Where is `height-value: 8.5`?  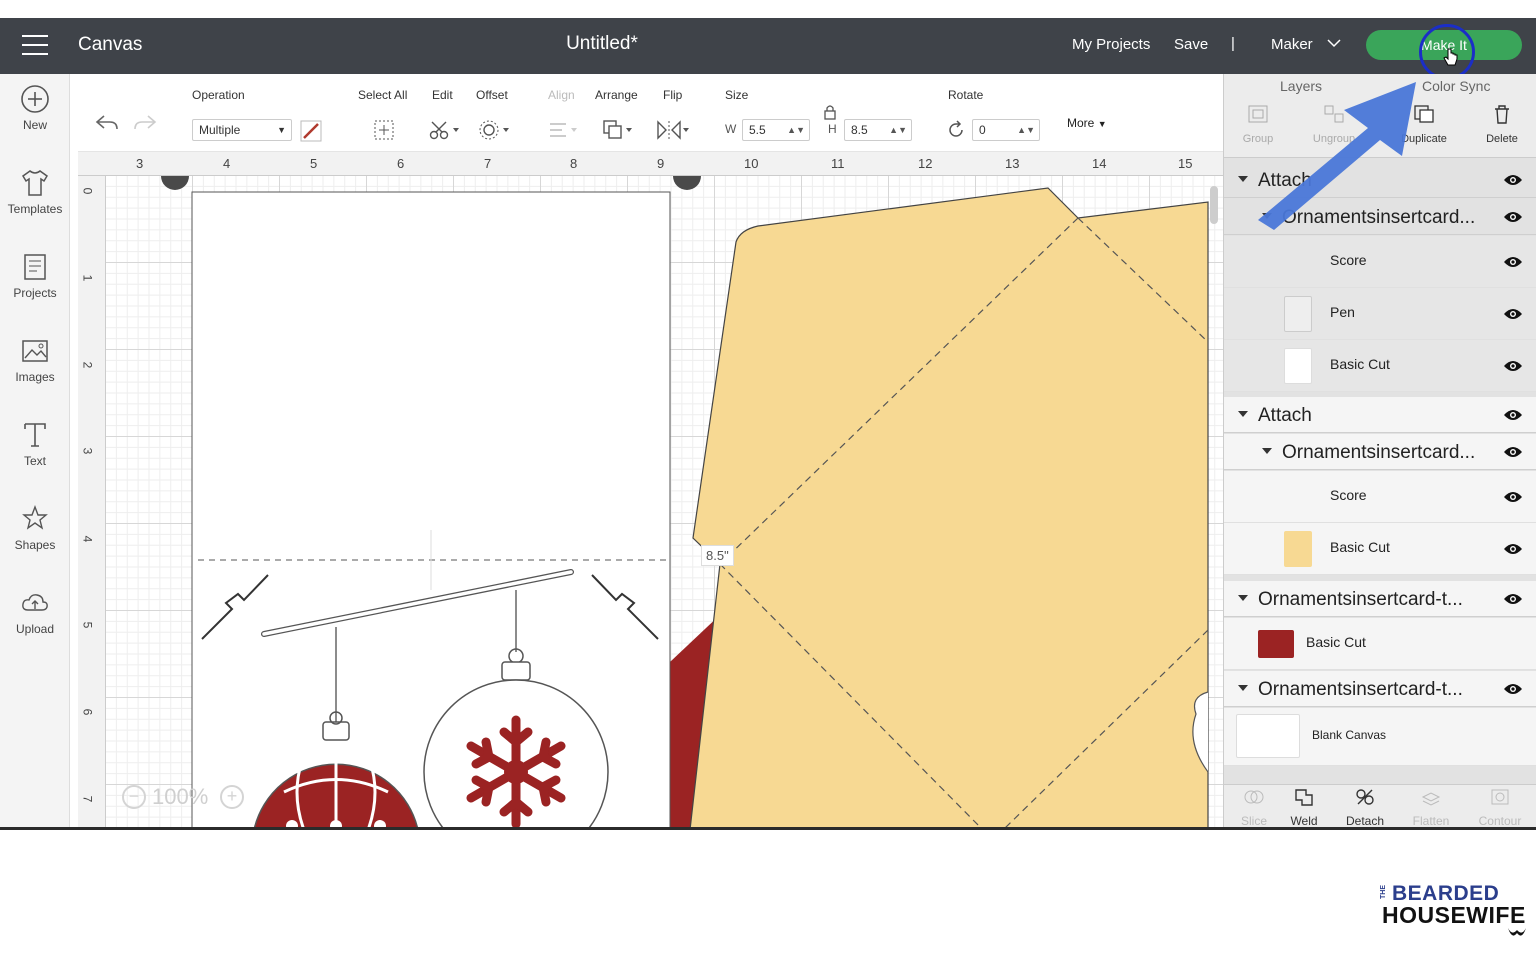
height-value: 8.5 is located at coordinates (859, 130).